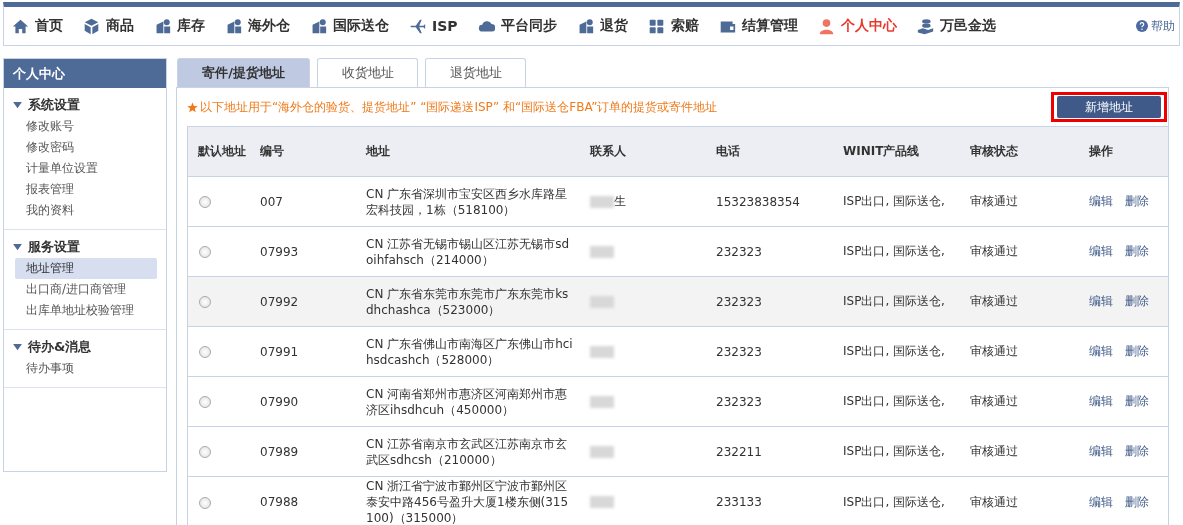 Image resolution: width=1183 pixels, height=525 pixels. I want to click on sidebar-item: 出库单地址校验管理, so click(86, 310).